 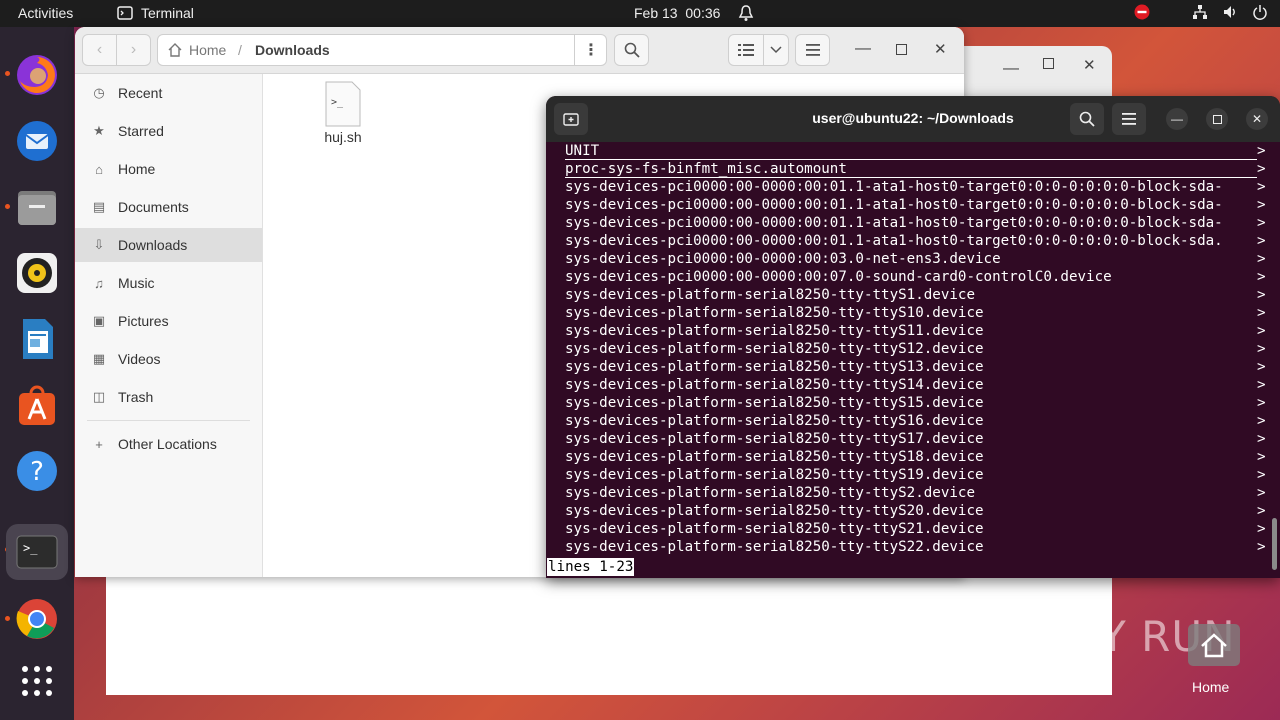 I want to click on terminal-search-button, so click(x=1087, y=119).